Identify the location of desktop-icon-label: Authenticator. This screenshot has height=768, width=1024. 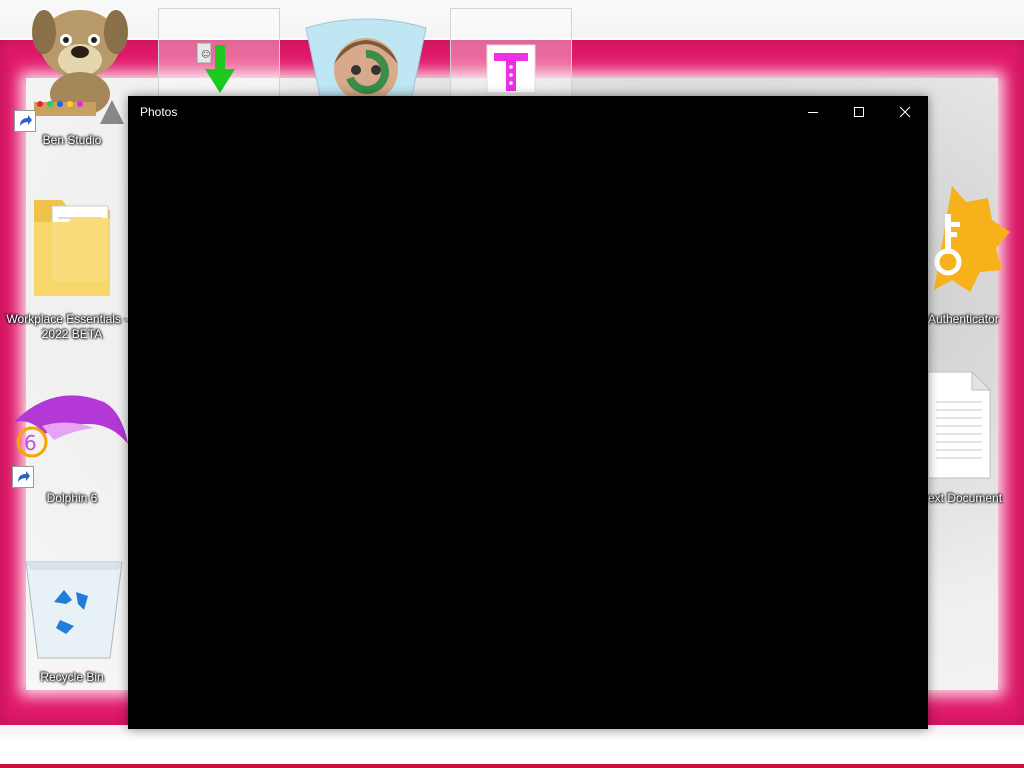
(963, 319).